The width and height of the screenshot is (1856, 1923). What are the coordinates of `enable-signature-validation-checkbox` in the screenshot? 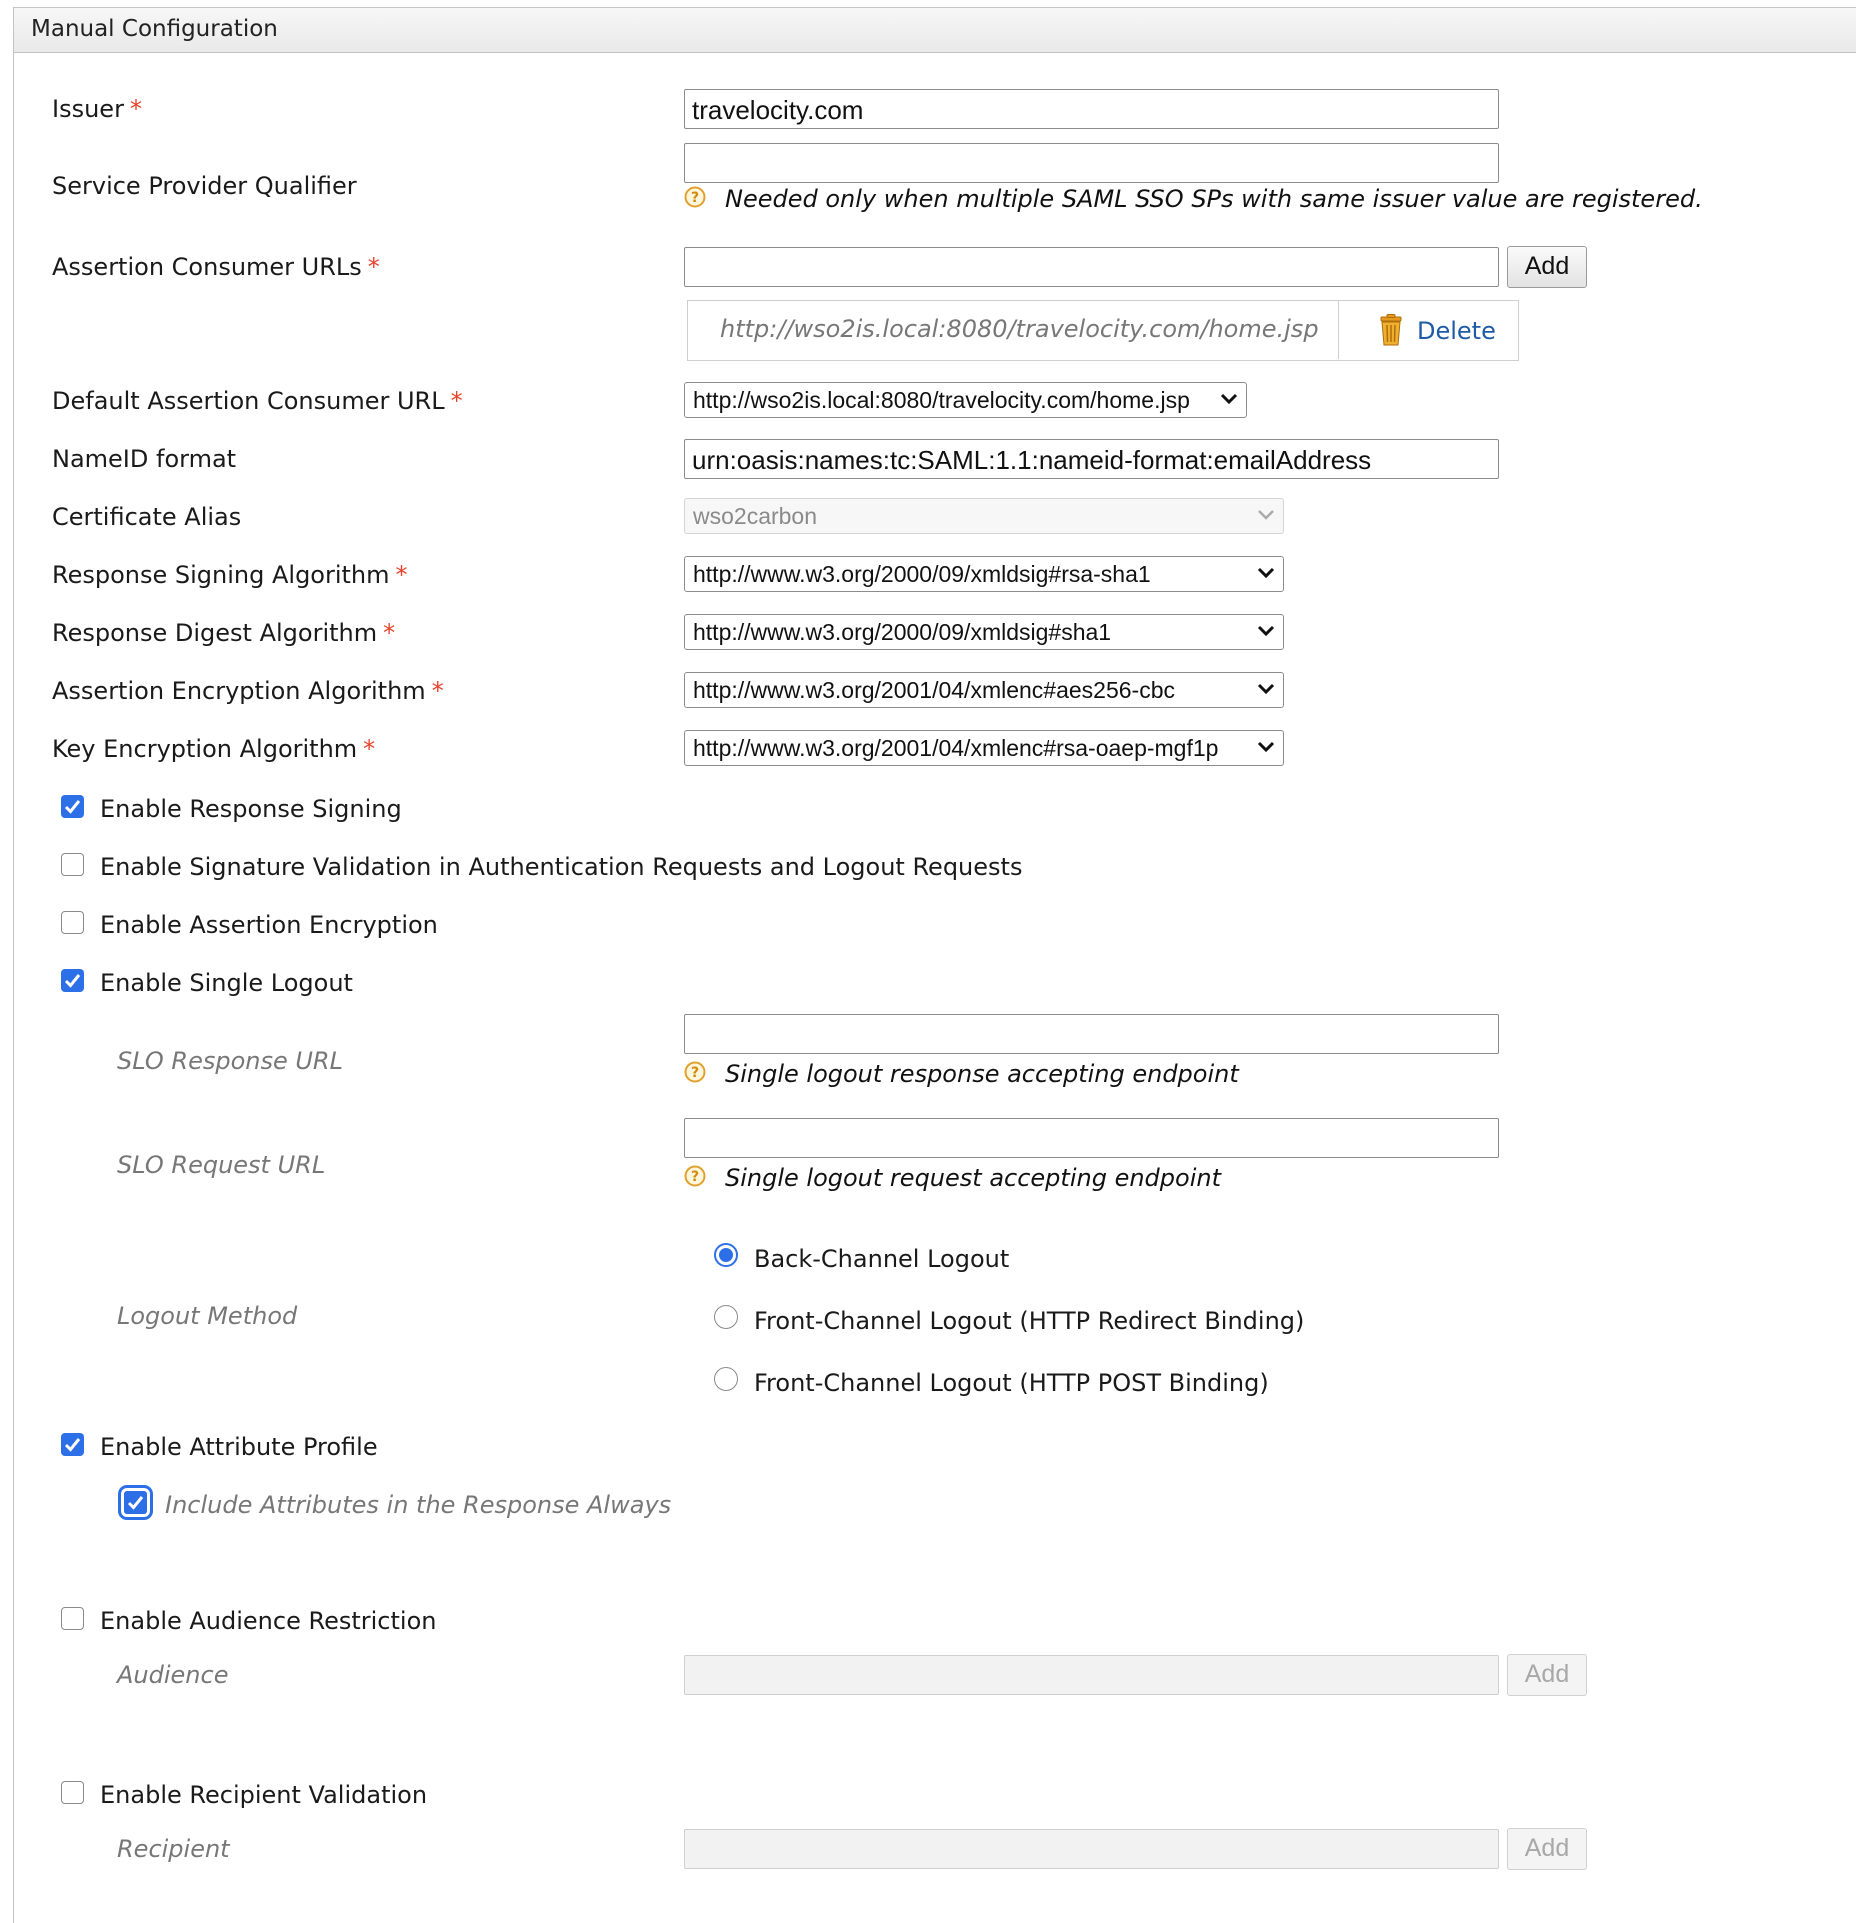 It's located at (72, 864).